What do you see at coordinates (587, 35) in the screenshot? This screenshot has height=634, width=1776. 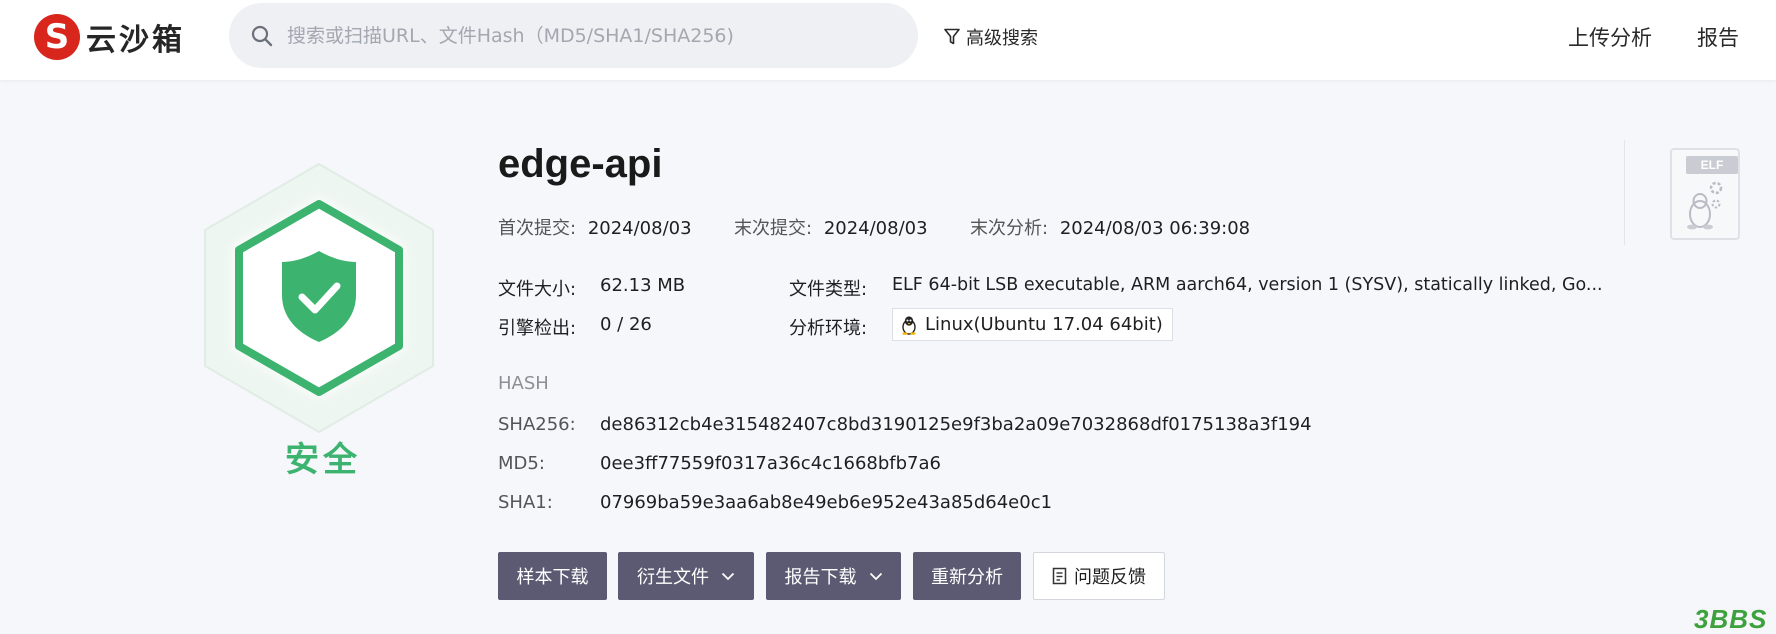 I see `search-input` at bounding box center [587, 35].